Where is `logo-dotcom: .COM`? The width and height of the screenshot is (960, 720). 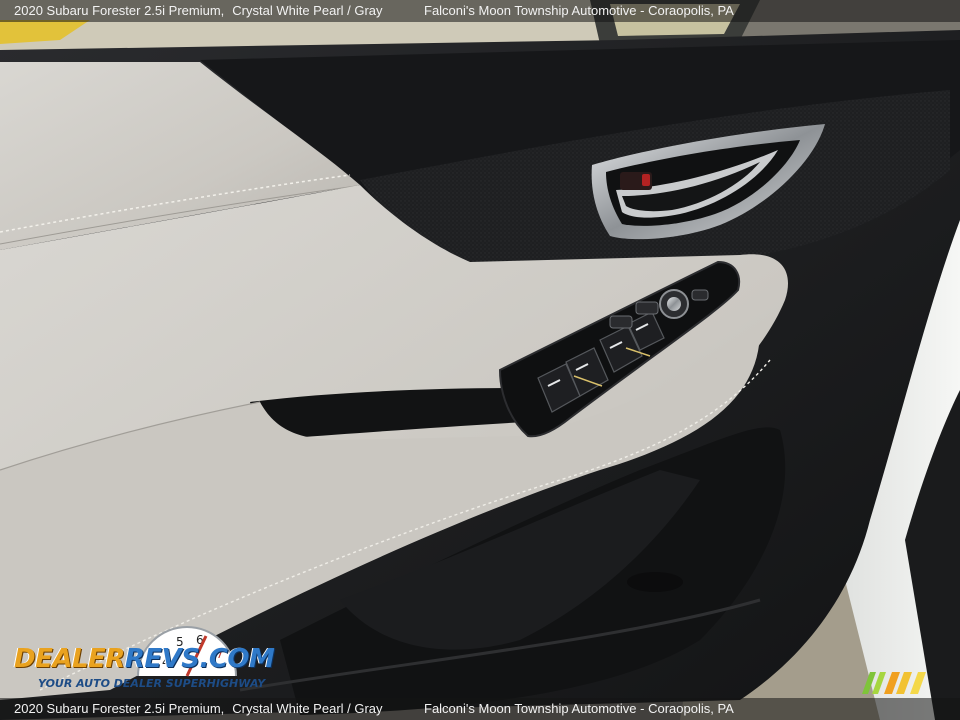 logo-dotcom: .COM is located at coordinates (237, 659).